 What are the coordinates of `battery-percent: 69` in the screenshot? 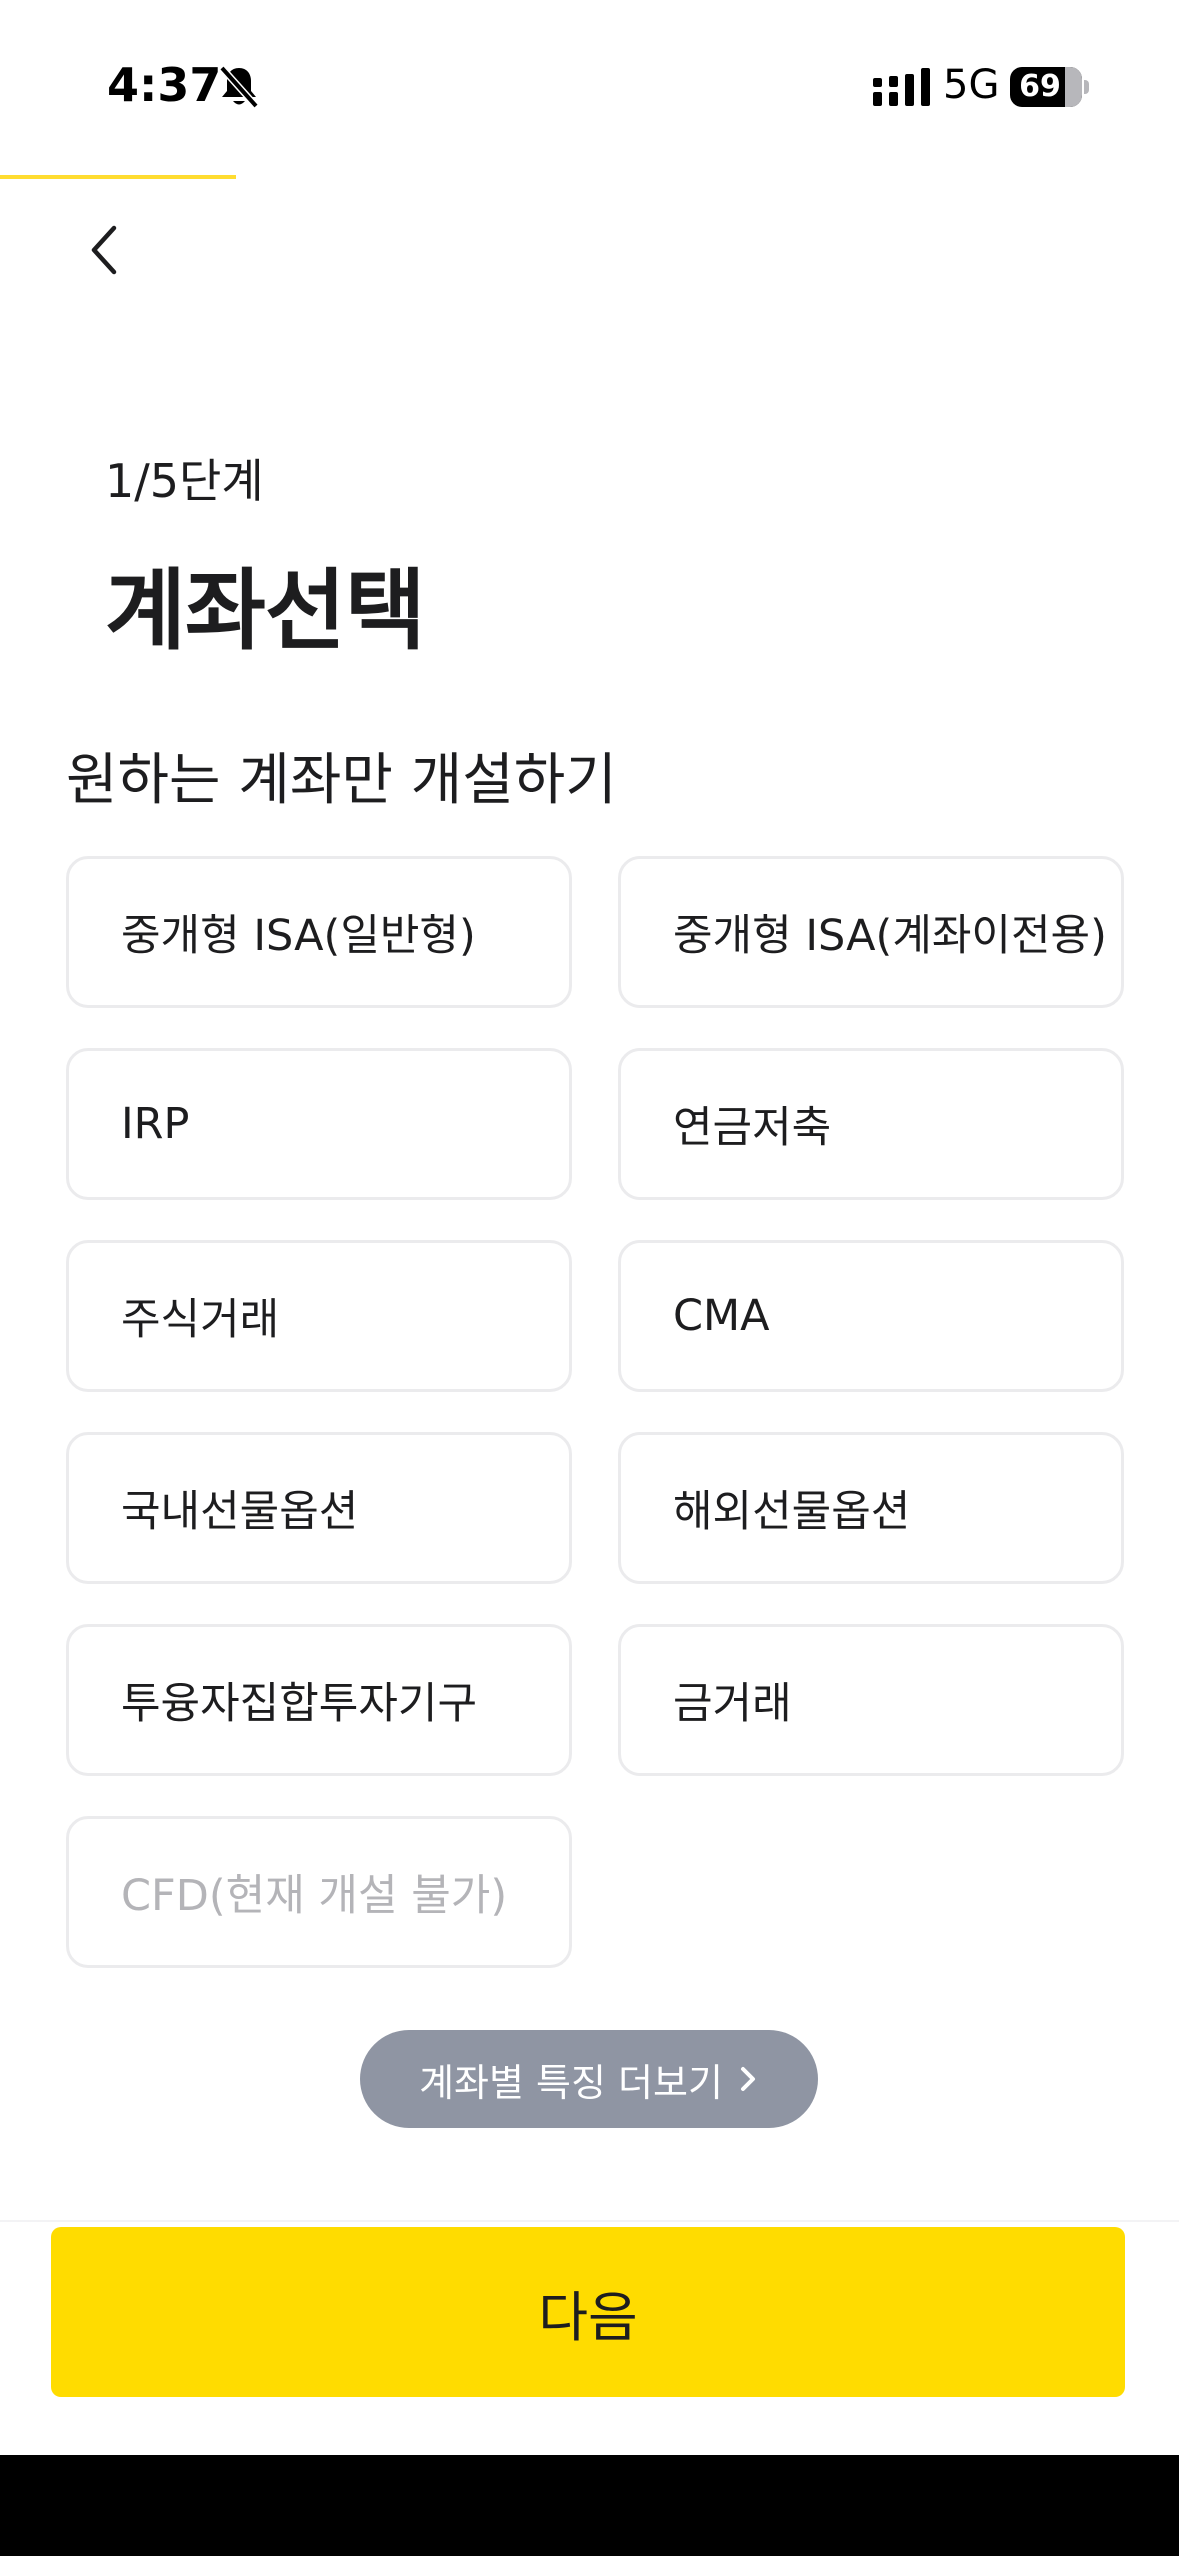 It's located at (1040, 86).